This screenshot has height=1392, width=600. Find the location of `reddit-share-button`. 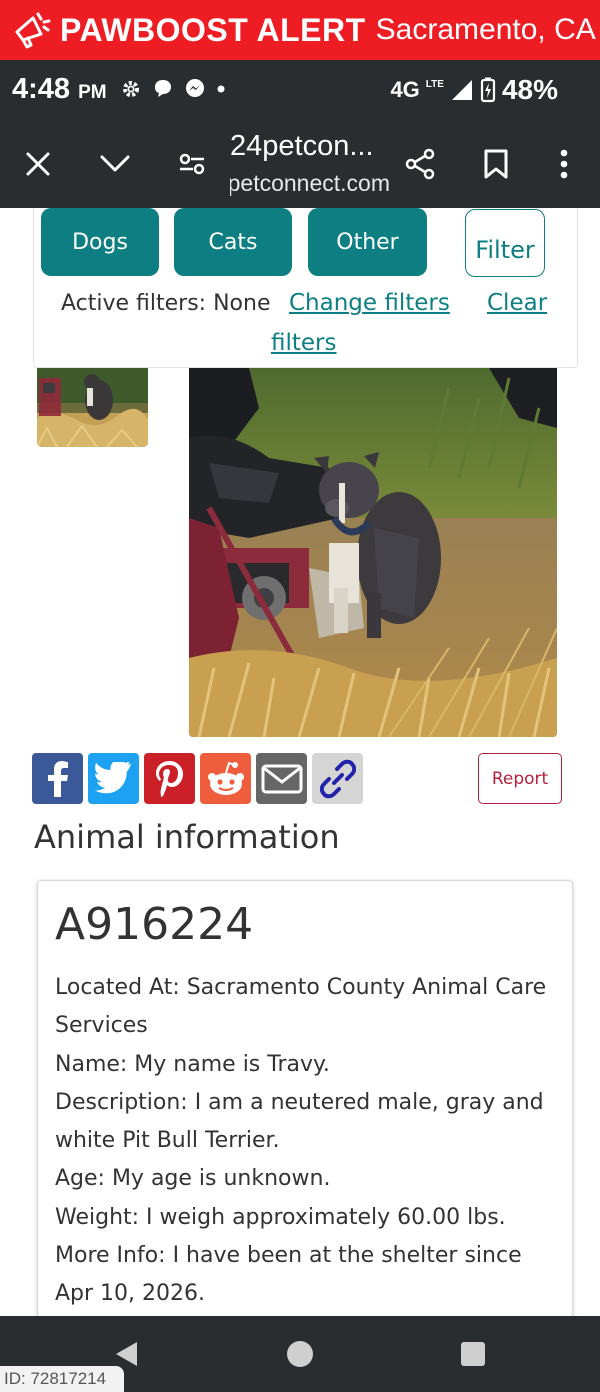

reddit-share-button is located at coordinates (225, 778).